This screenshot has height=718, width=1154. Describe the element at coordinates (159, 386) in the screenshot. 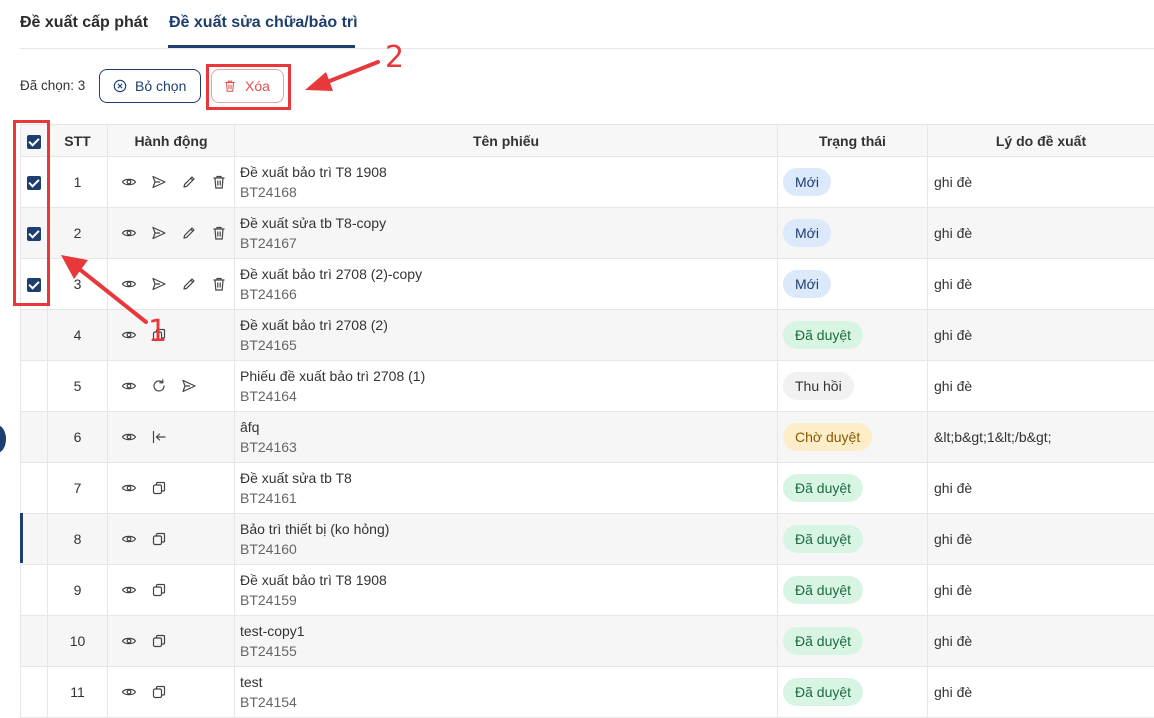

I see `refresh-action-button` at that location.